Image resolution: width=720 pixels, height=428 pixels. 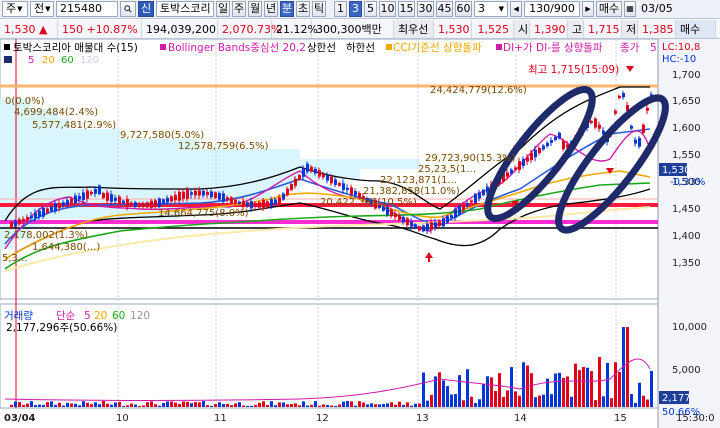 I want to click on ma-label-20: 20, so click(x=48, y=60).